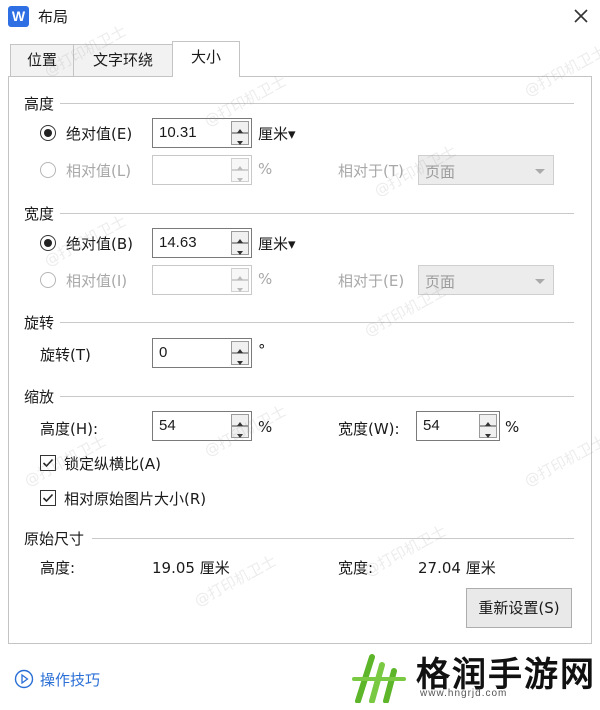  I want to click on title-bar: W 布局, so click(300, 17).